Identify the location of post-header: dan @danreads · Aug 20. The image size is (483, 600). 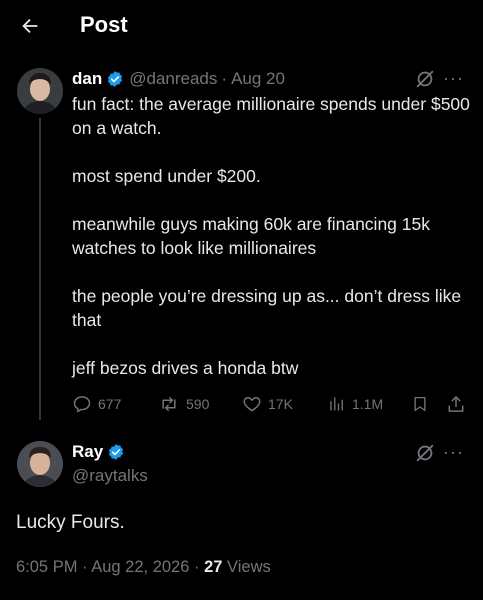
(272, 79).